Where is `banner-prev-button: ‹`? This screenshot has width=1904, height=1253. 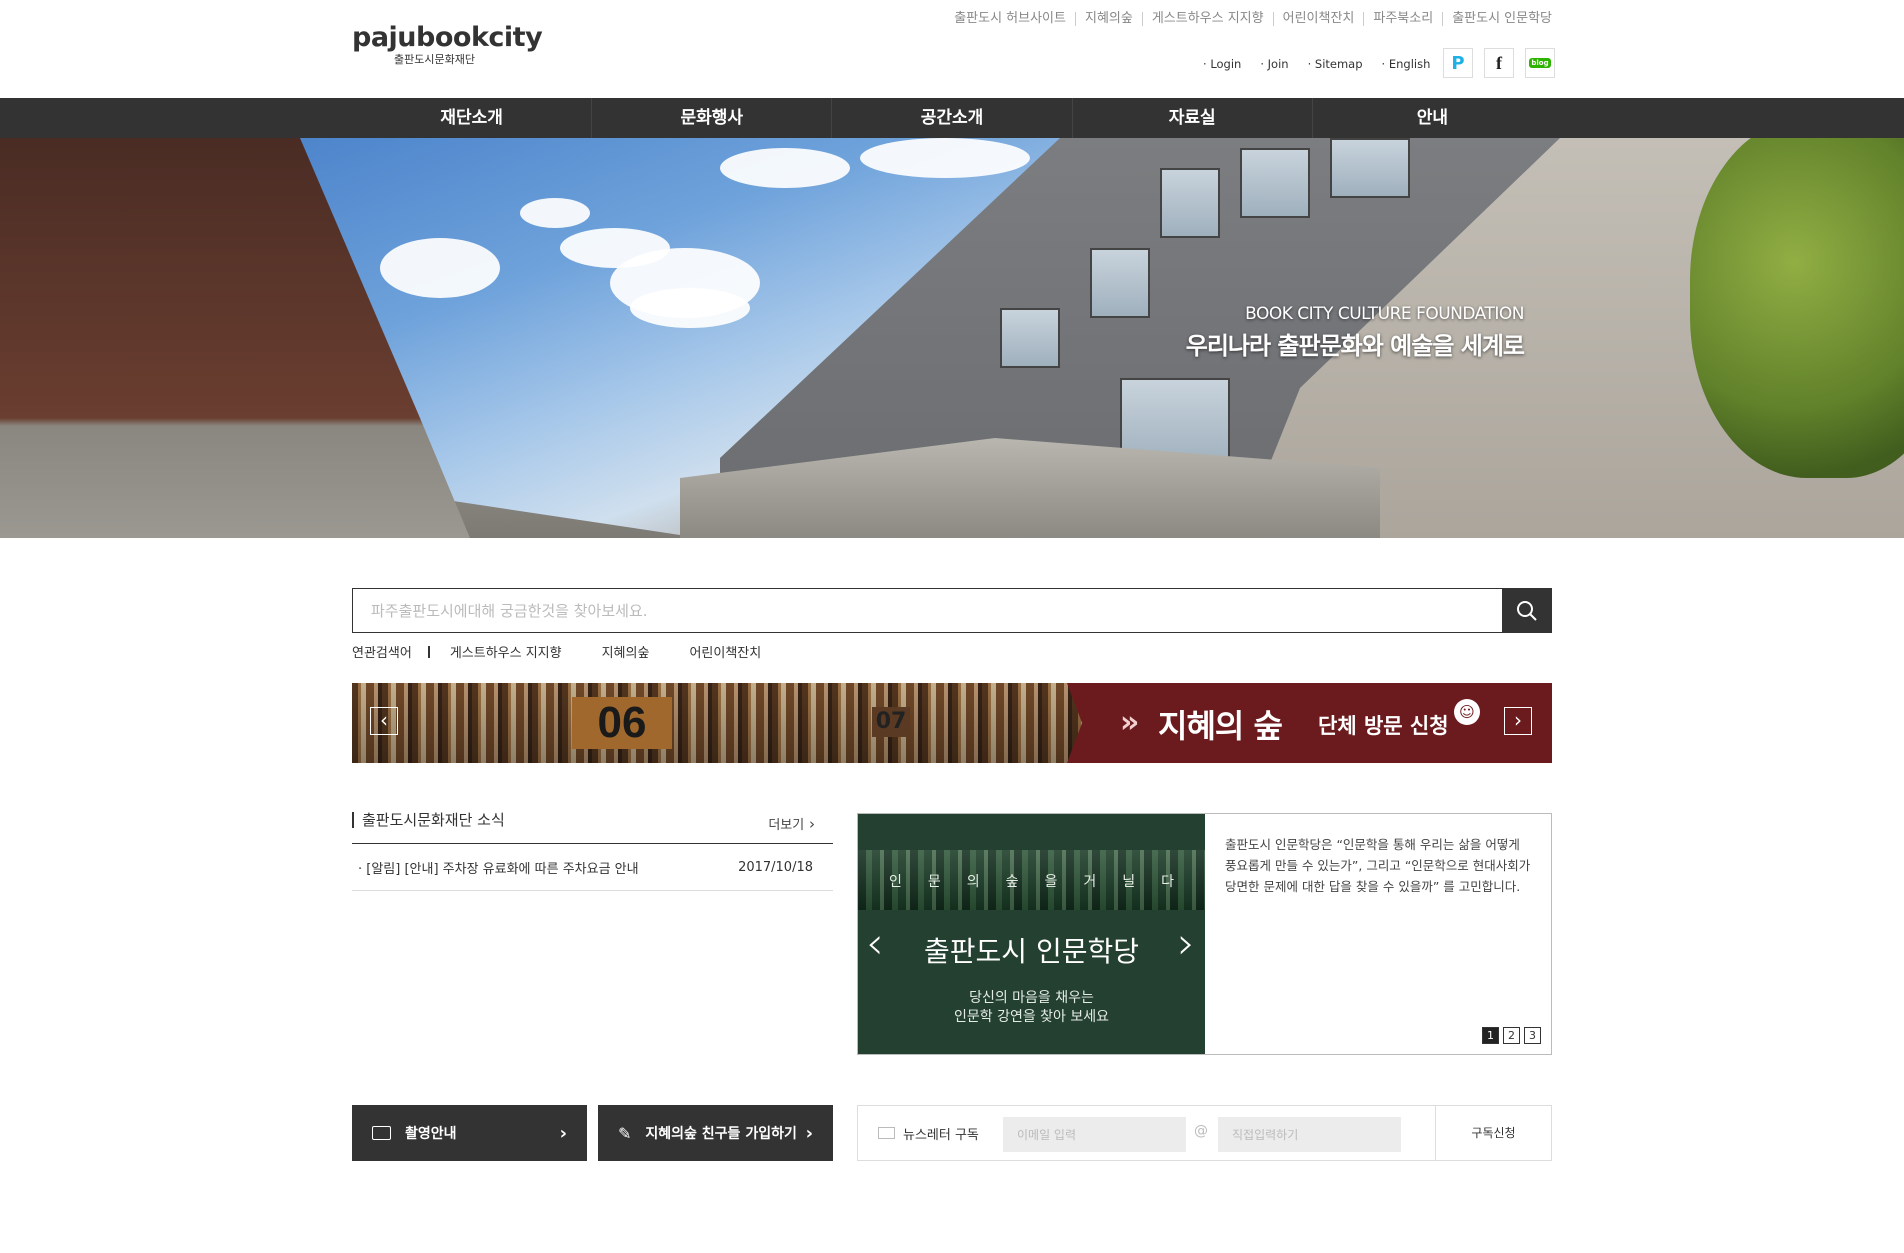 banner-prev-button: ‹ is located at coordinates (384, 721).